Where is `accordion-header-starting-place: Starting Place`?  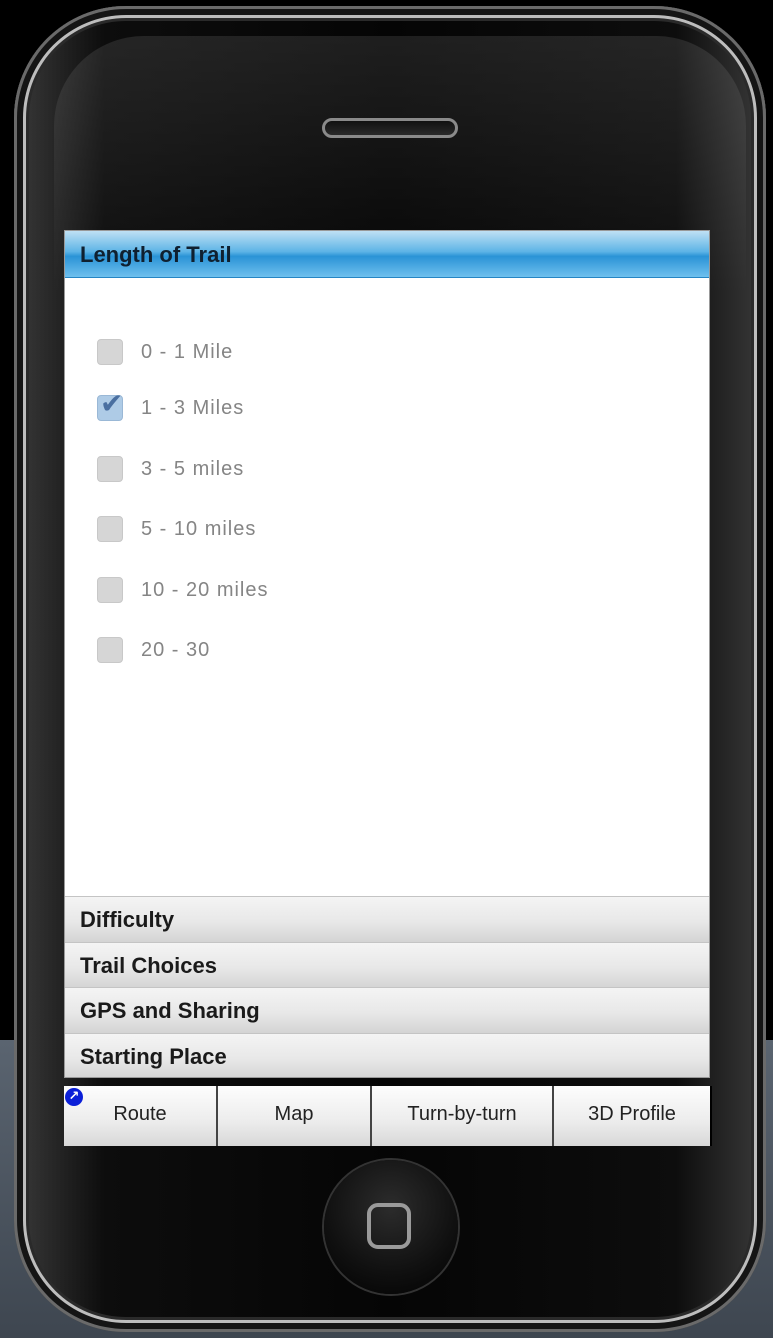
accordion-header-starting-place: Starting Place is located at coordinates (387, 1055).